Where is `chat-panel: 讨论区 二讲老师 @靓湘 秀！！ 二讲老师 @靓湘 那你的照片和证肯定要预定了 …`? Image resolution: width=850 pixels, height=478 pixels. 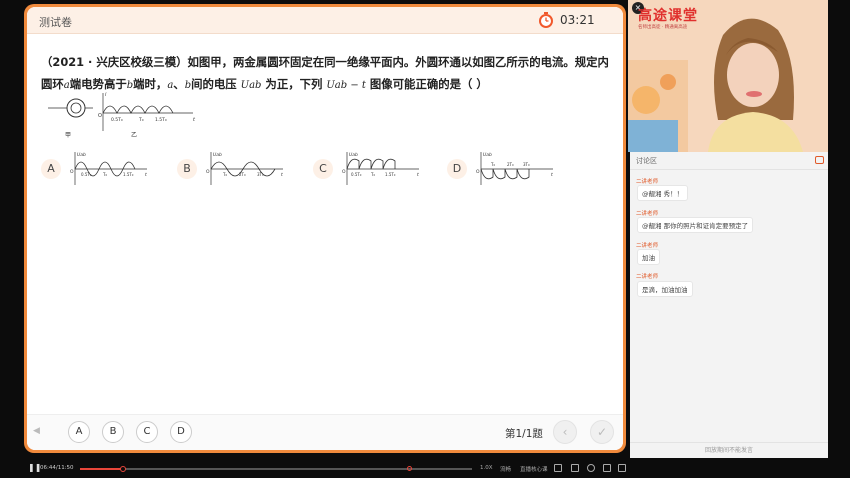 chat-panel: 讨论区 二讲老师 @靓湘 秀！！ 二讲老师 @靓湘 那你的照片和证肯定要预定了 … is located at coordinates (729, 305).